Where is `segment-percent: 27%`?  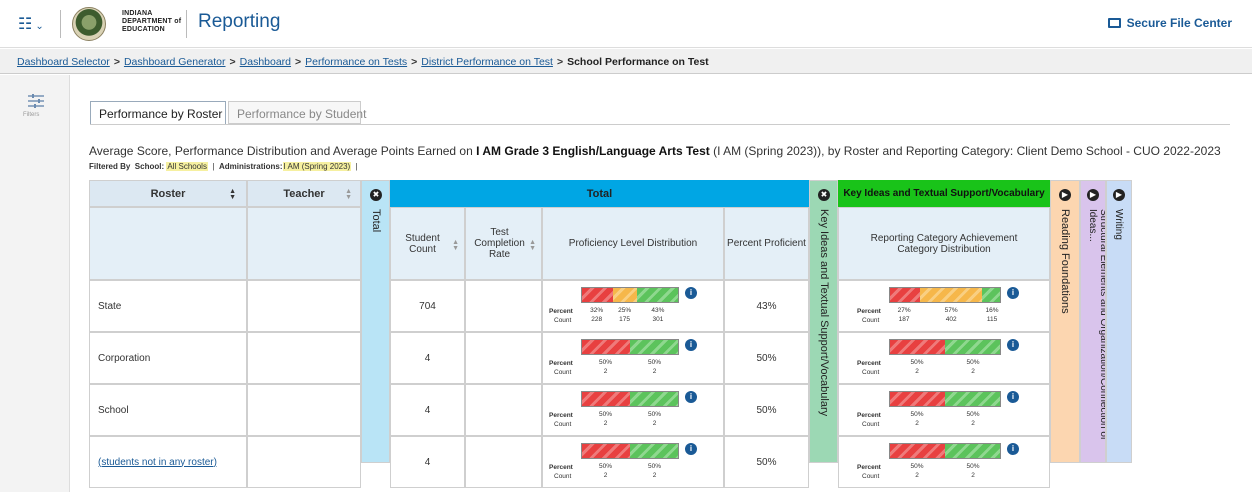
segment-percent: 27% is located at coordinates (904, 310).